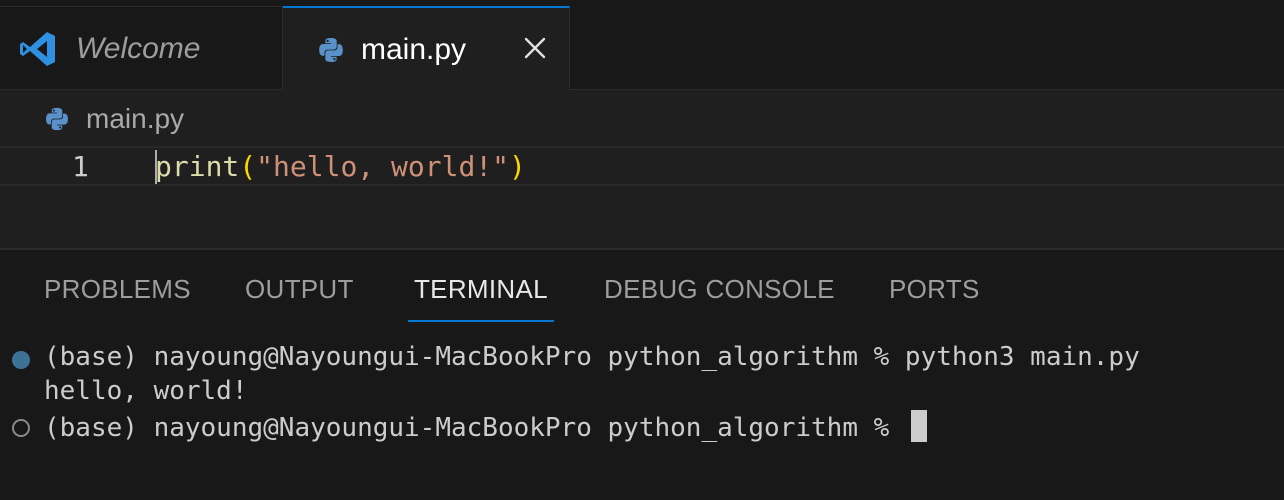  Describe the element at coordinates (117, 297) in the screenshot. I see `tab-problems: PROBLEMS` at that location.